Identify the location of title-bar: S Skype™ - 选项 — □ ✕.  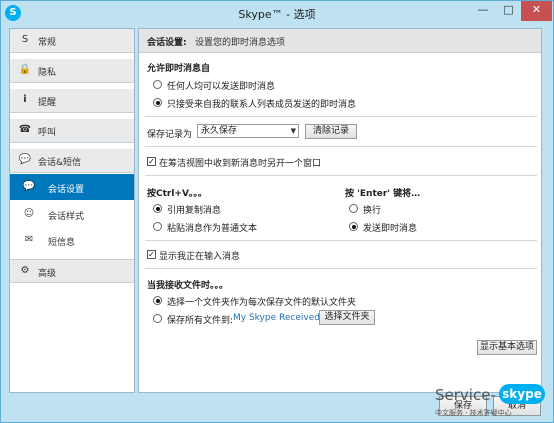
(277, 13).